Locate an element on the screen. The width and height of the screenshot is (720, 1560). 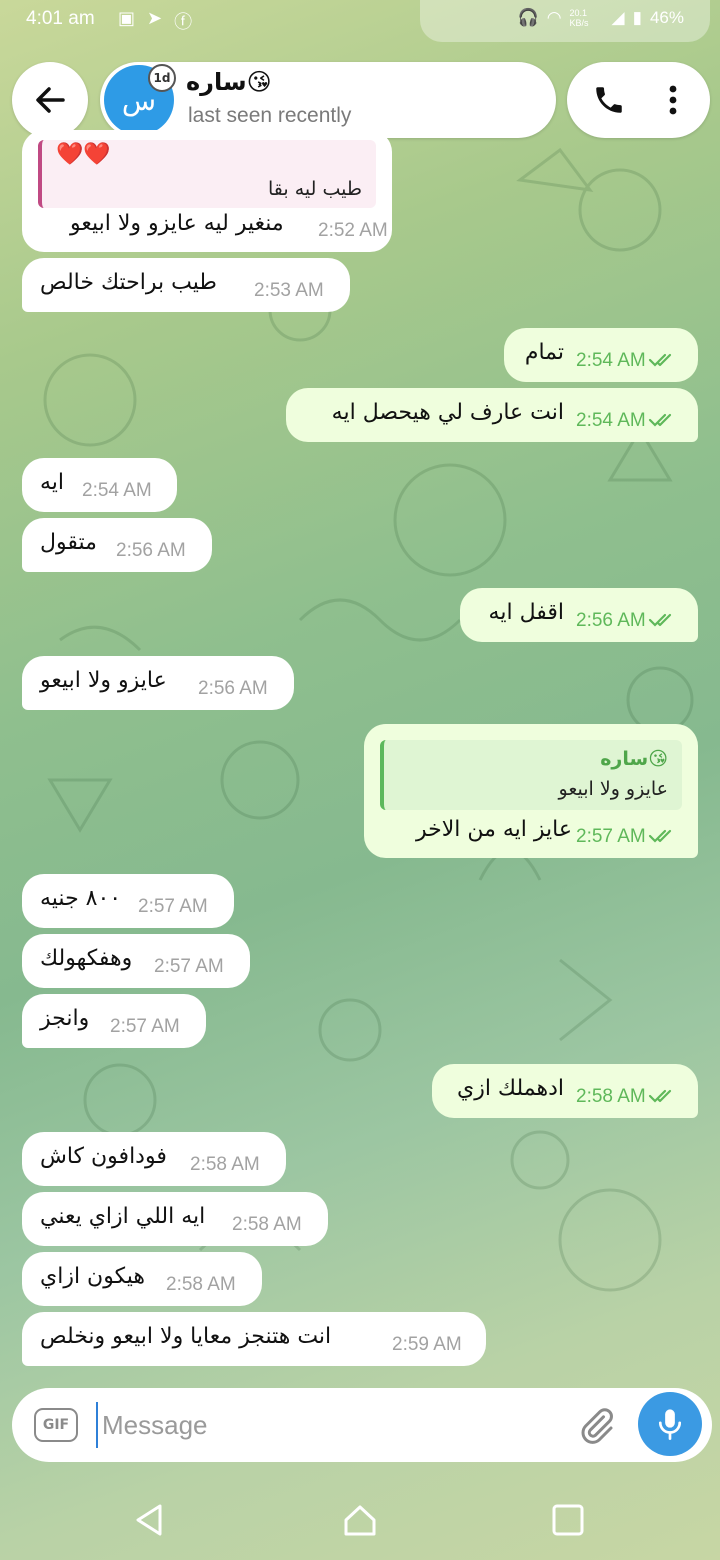
message-text: متقول is located at coordinates (68, 542).